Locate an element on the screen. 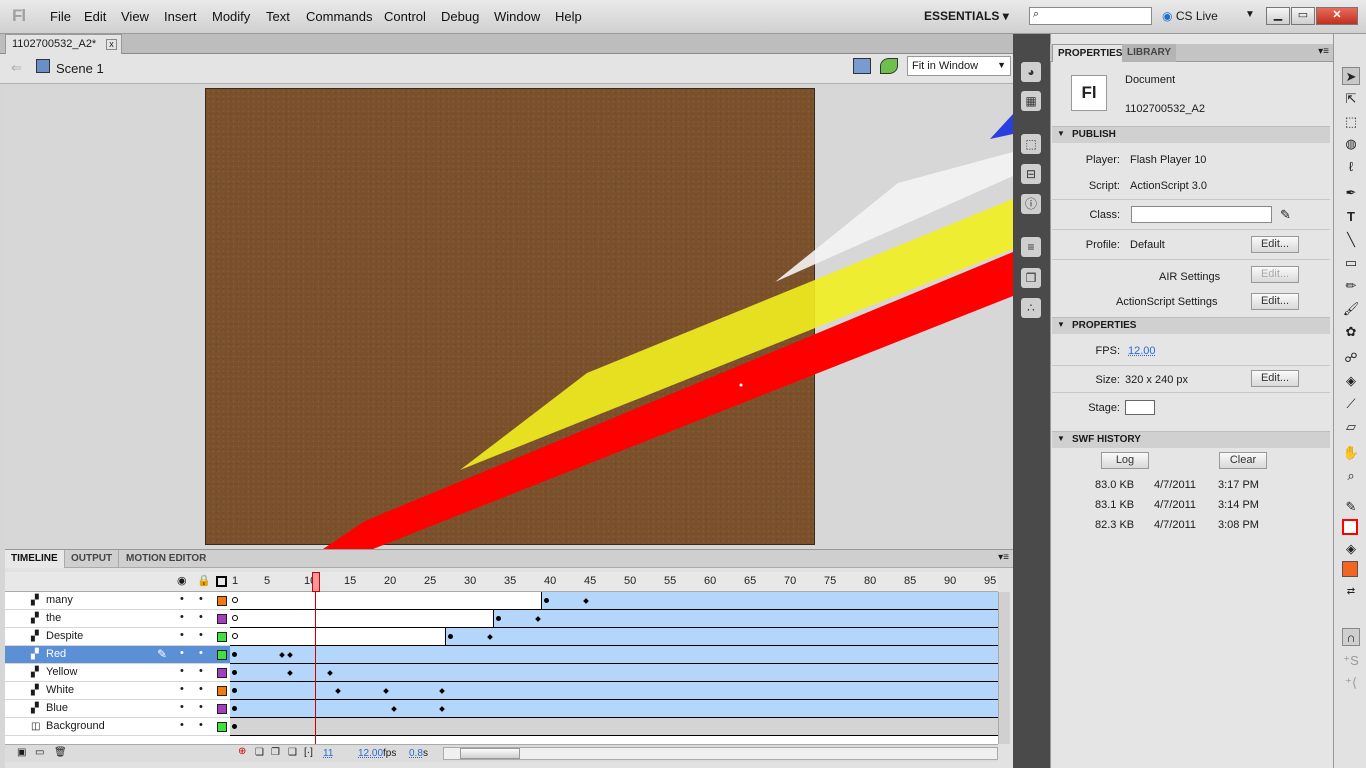 Image resolution: width=1366 pixels, height=768 pixels. frame-rate: 12.00 is located at coordinates (370, 753).